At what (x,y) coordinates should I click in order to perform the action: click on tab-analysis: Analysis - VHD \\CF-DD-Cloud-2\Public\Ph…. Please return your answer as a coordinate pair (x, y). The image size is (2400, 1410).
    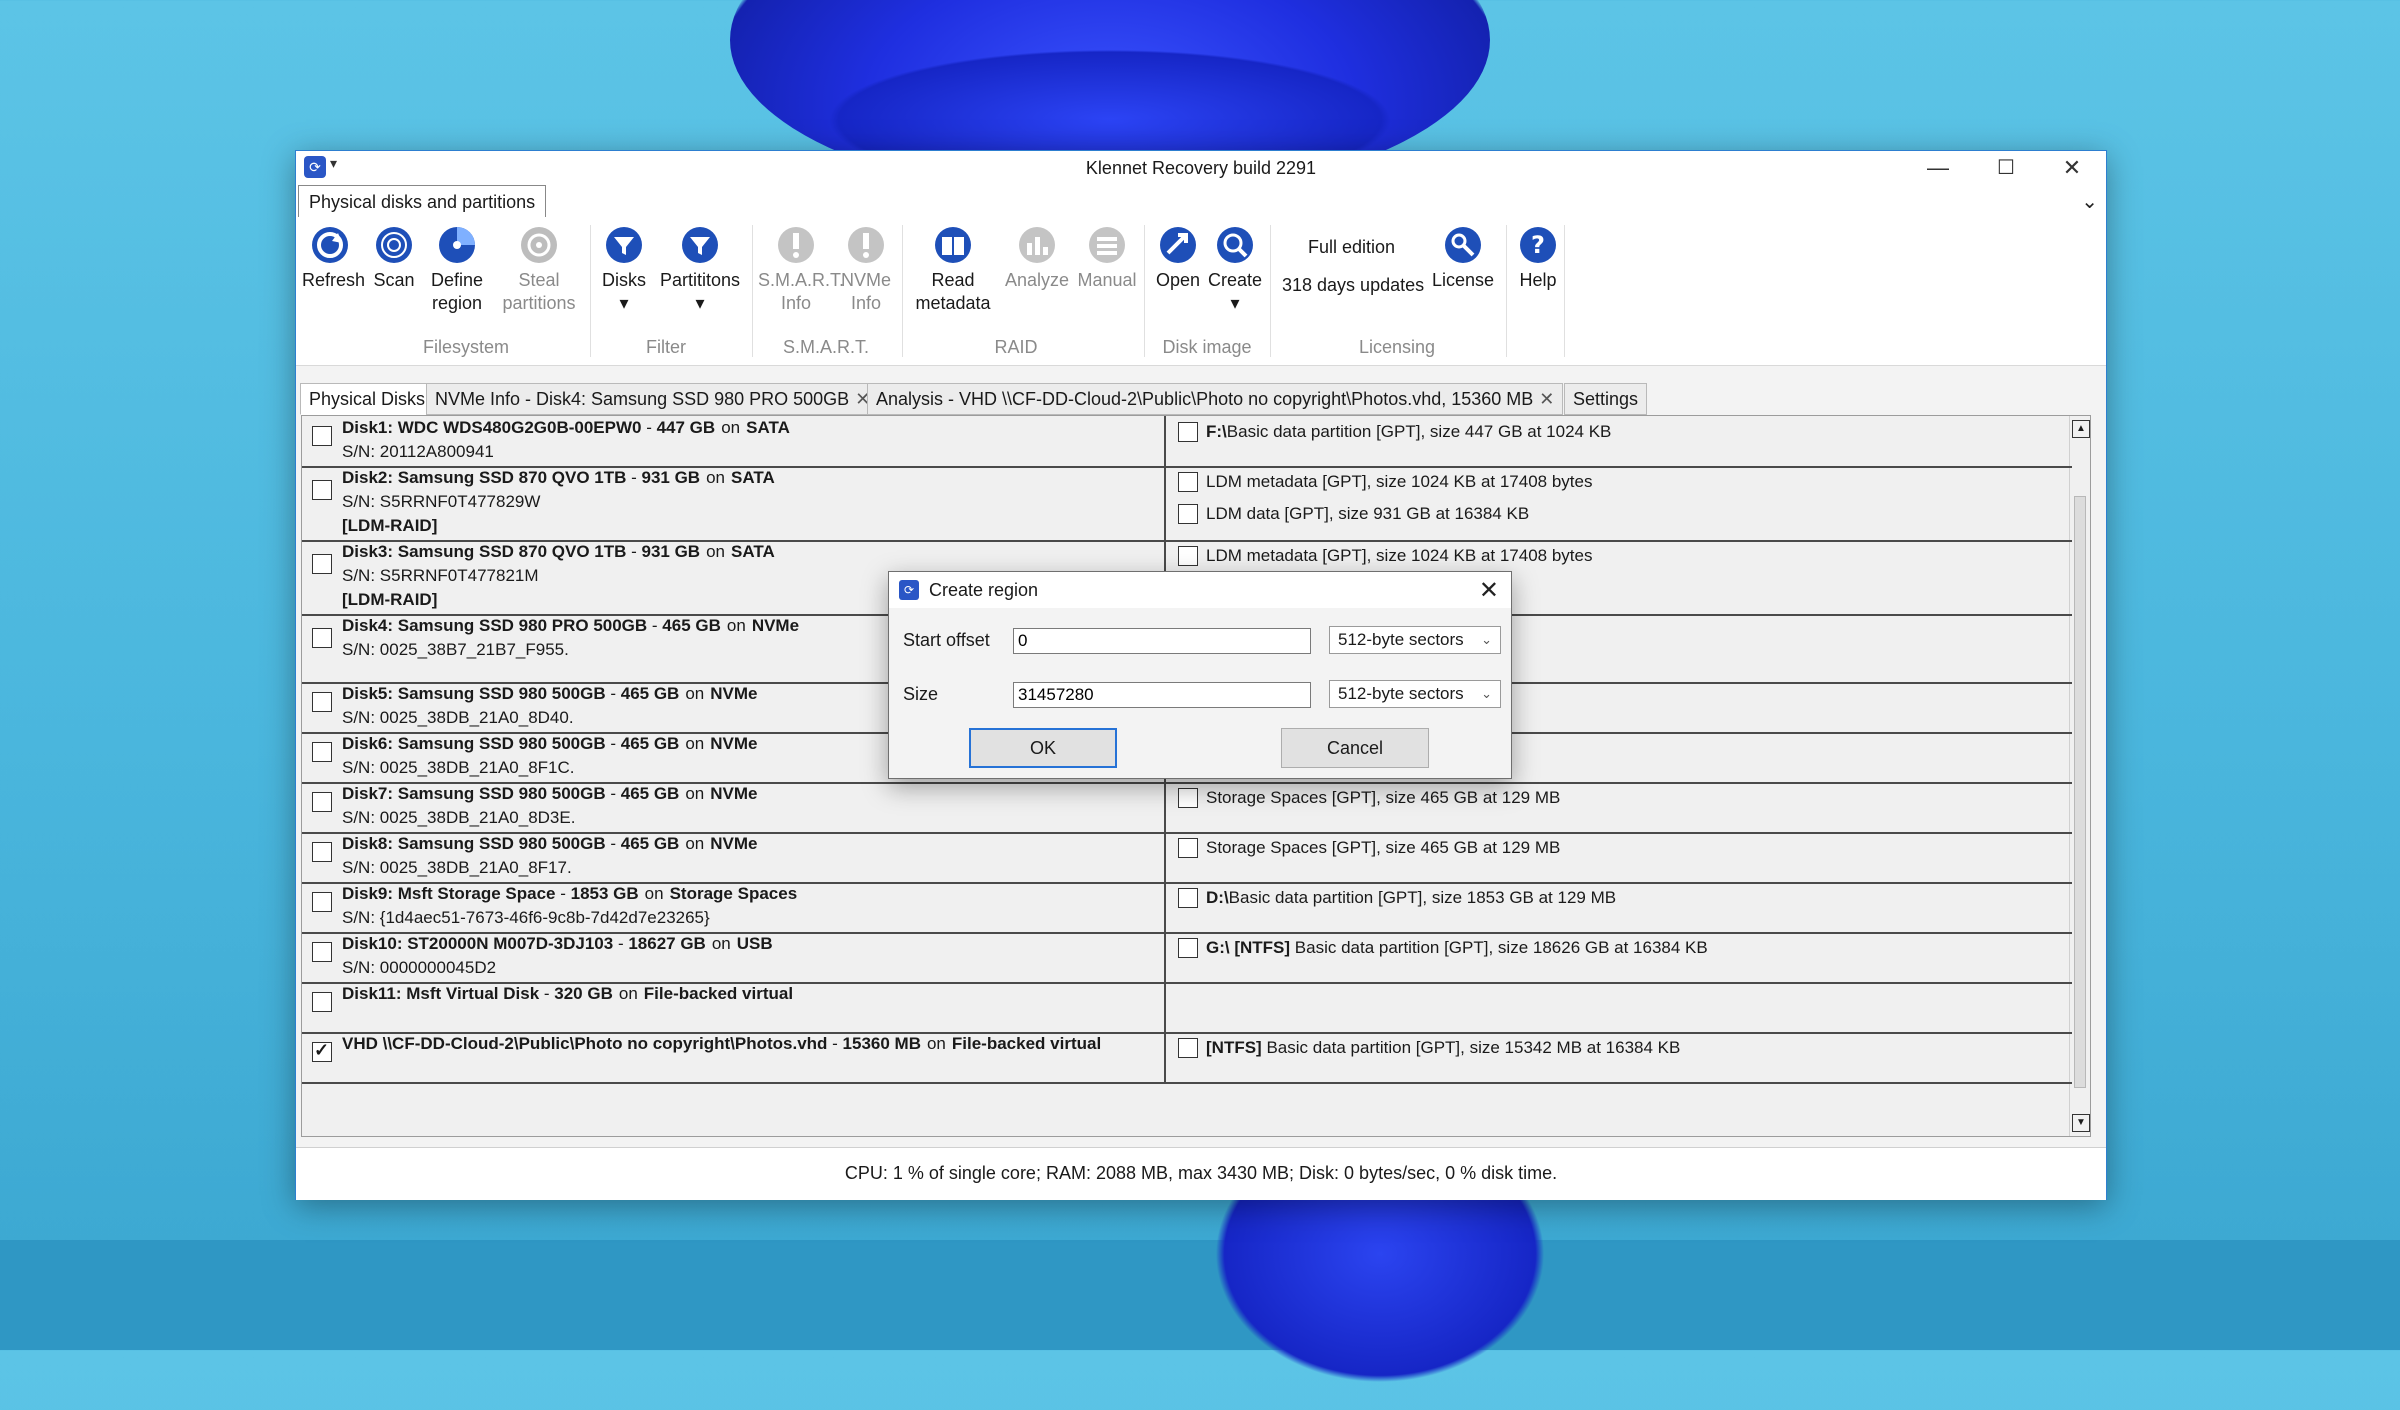
    Looking at the image, I should click on (1215, 399).